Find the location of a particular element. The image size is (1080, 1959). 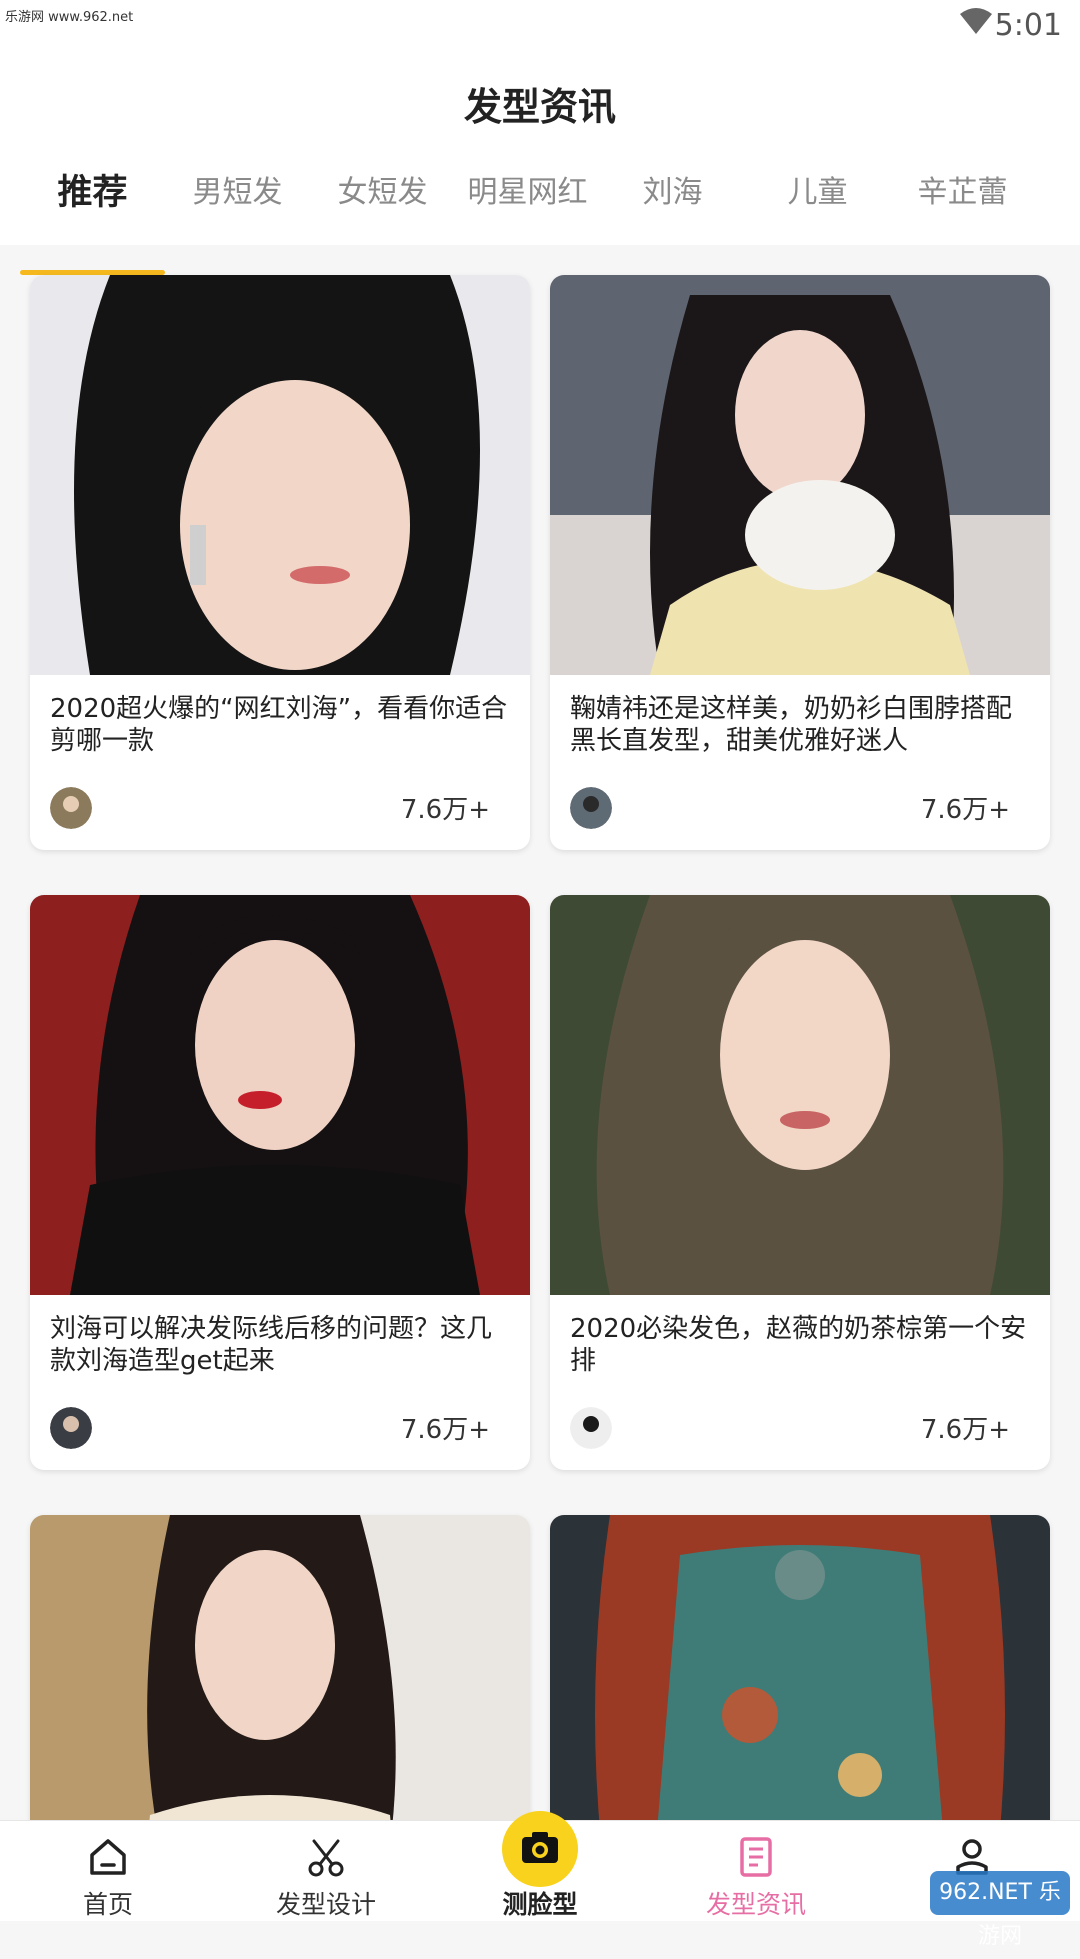

tab-children: 儿童 is located at coordinates (817, 193).